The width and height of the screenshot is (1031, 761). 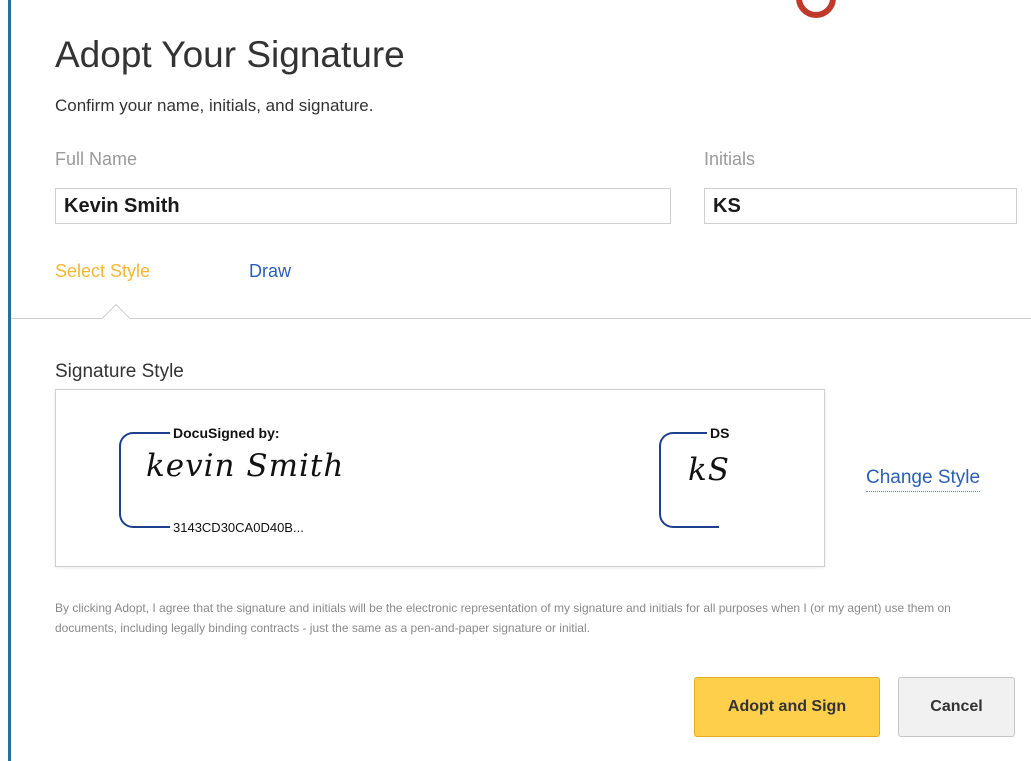 I want to click on ds-label: DS, so click(x=720, y=433).